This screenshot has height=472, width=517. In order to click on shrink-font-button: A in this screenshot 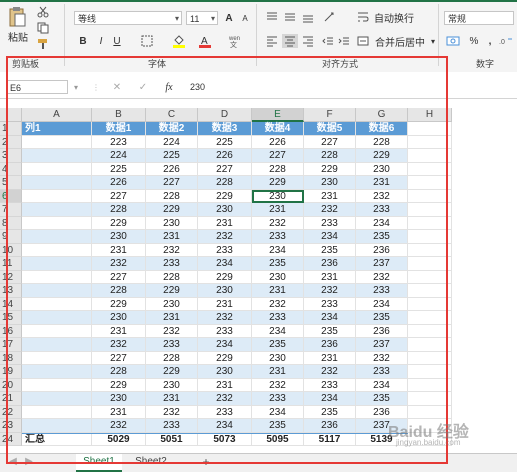, I will do `click(245, 18)`.